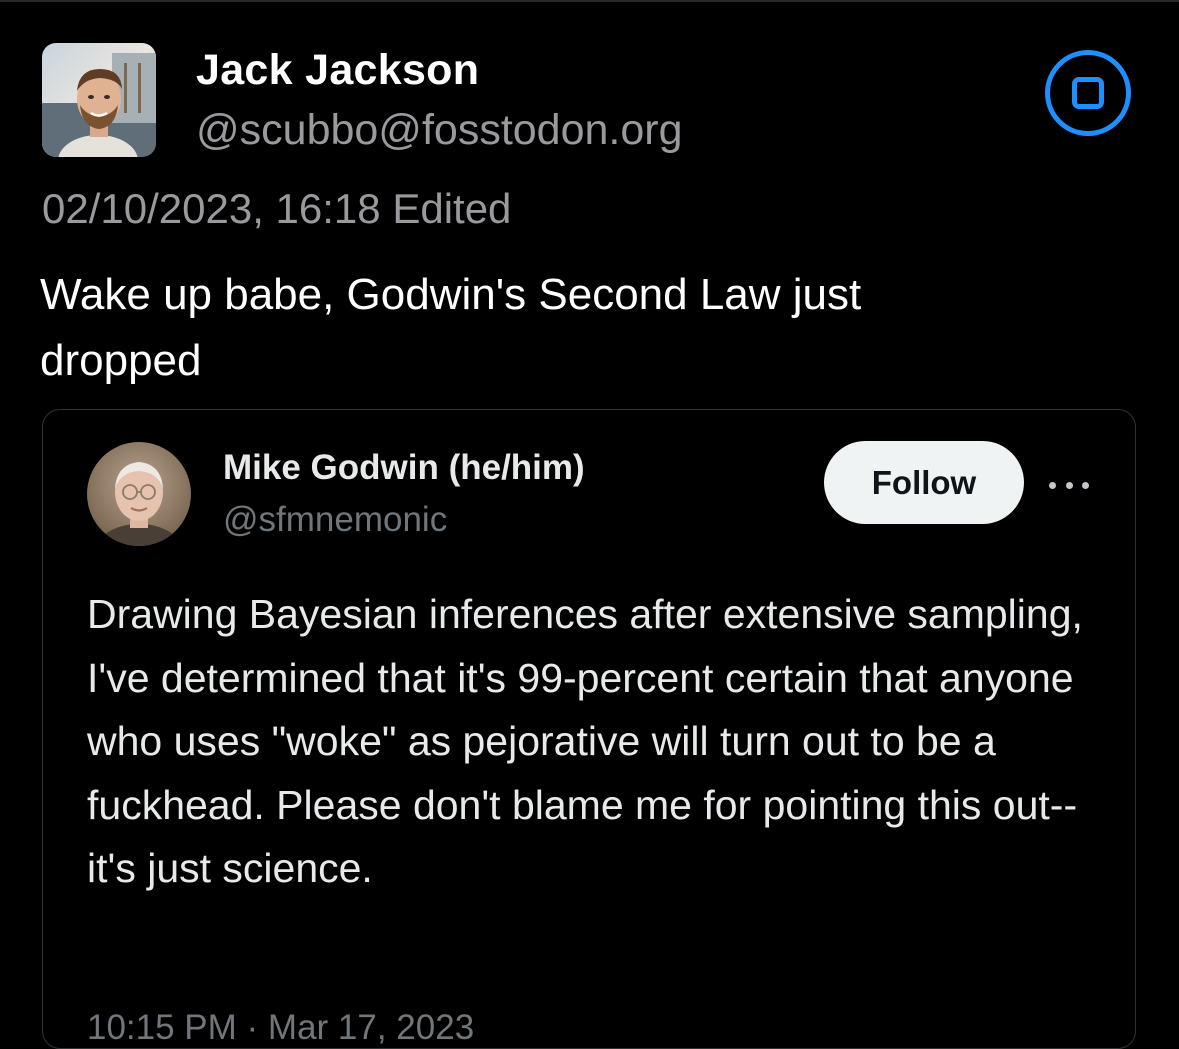 The image size is (1179, 1049). I want to click on ellipsis-icon, so click(1069, 485).